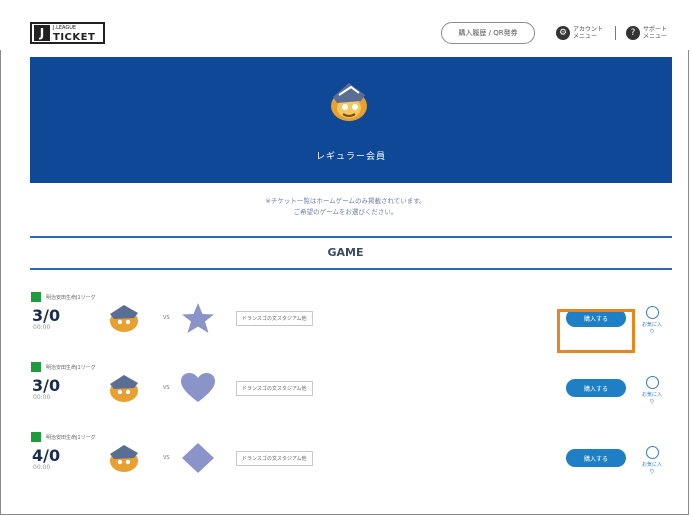 This screenshot has height=517, width=691. I want to click on support-menu-label: サポート メニュー, so click(655, 33).